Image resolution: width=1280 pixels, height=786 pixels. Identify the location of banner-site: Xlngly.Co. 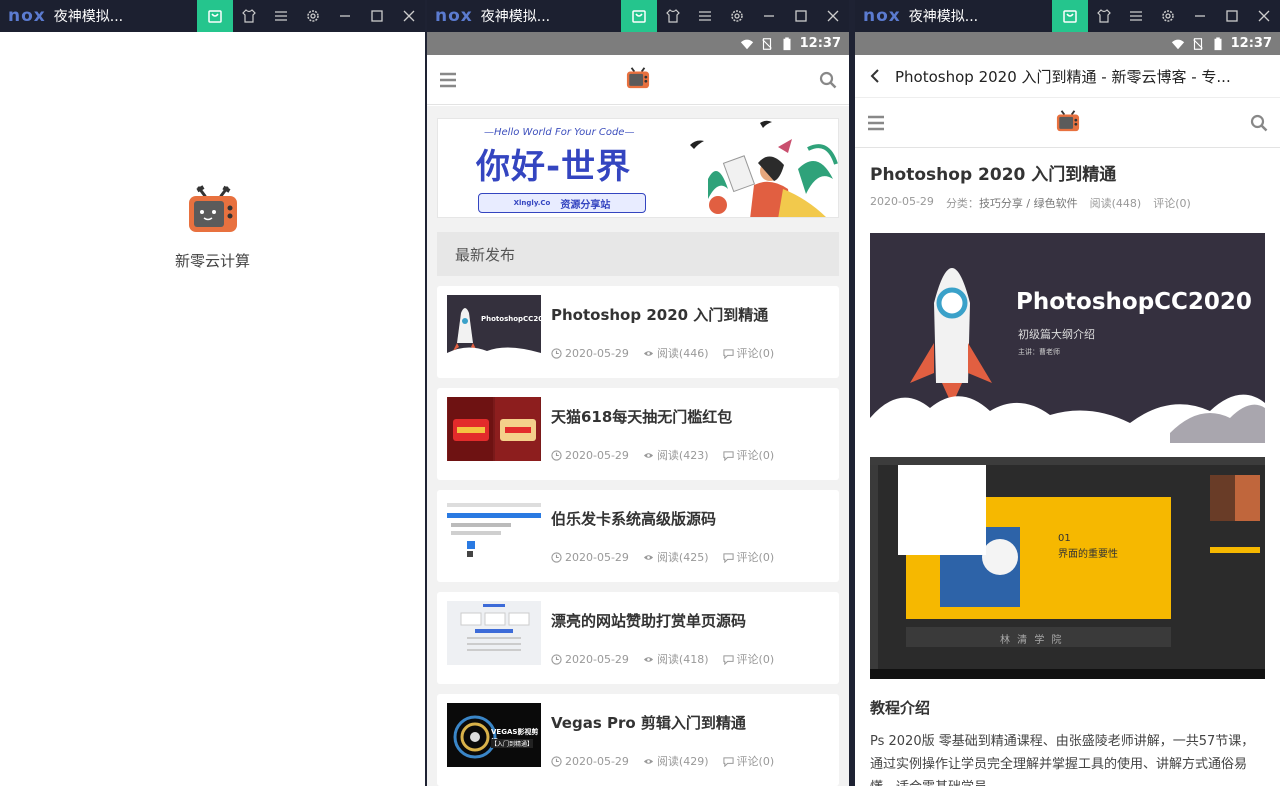
(532, 203).